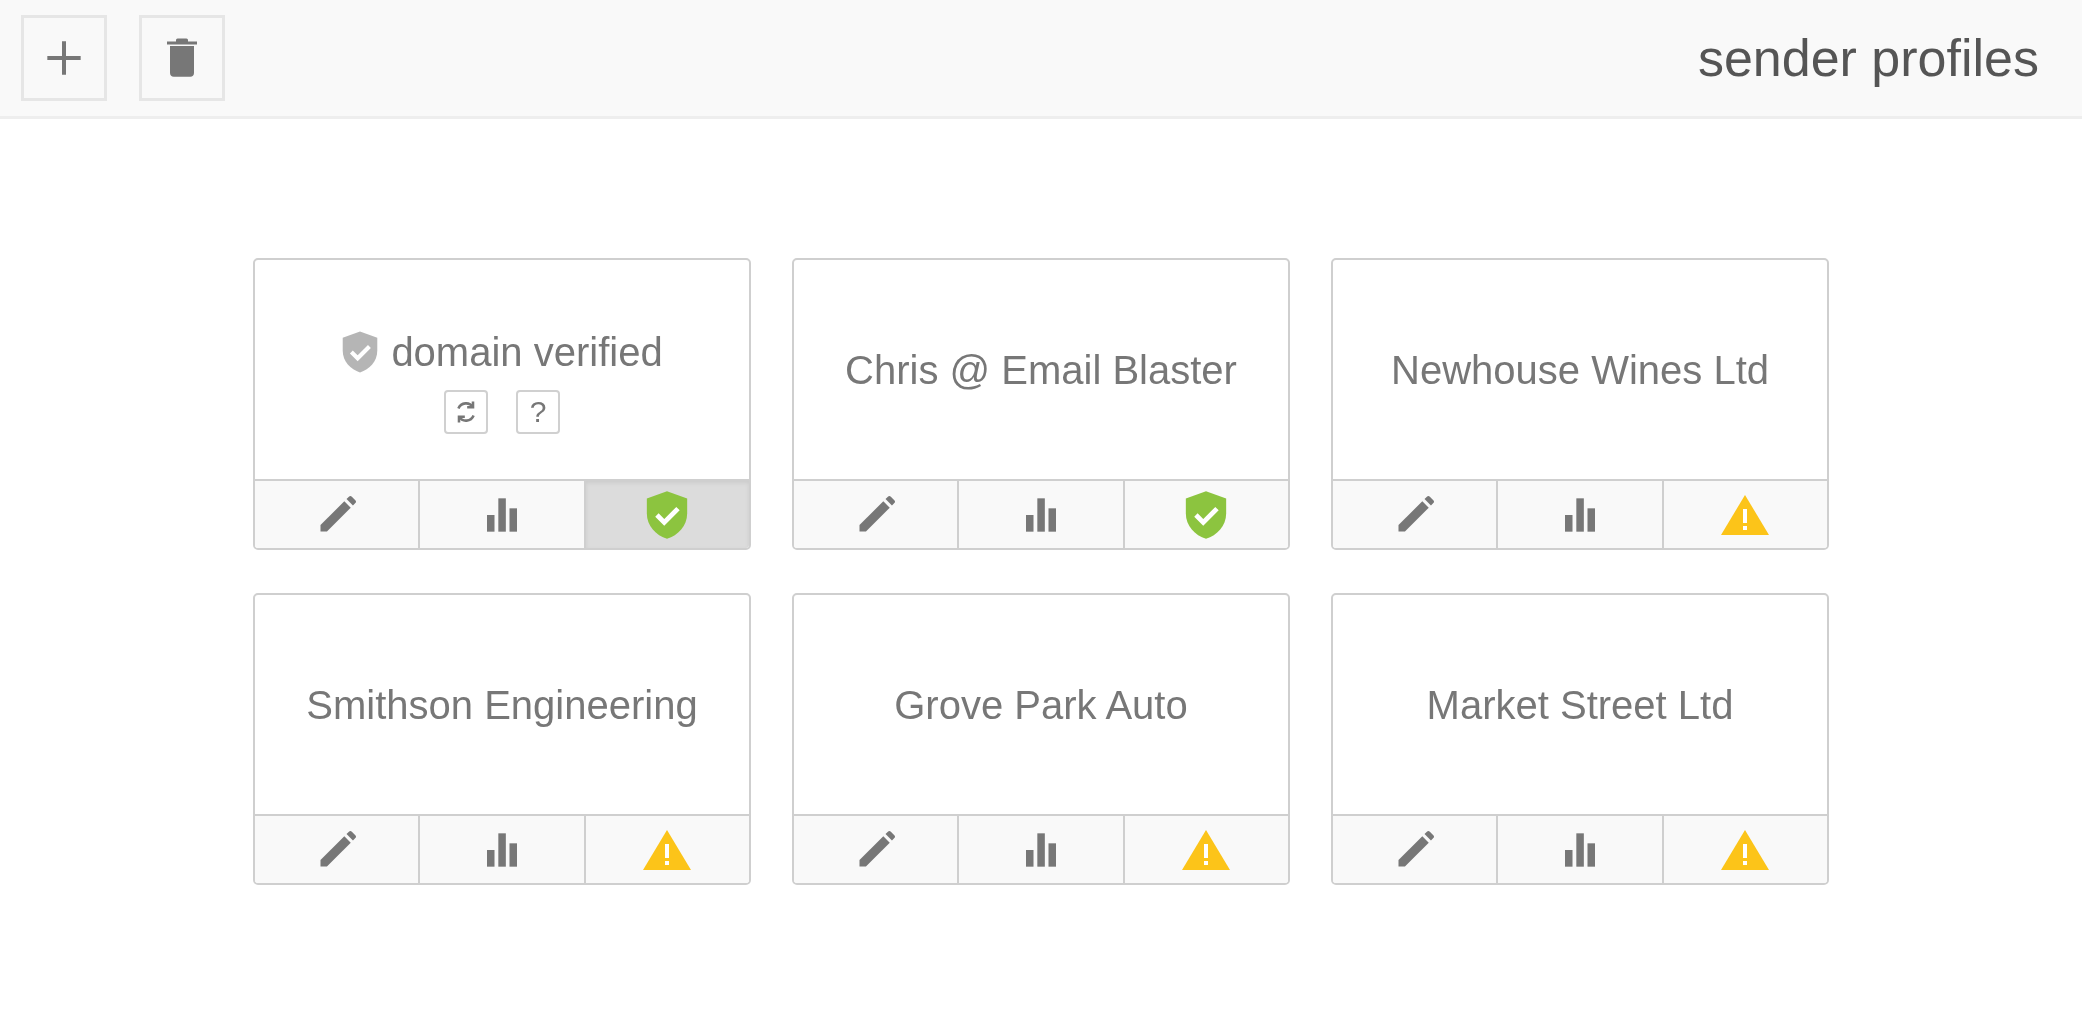 Image resolution: width=2082 pixels, height=1014 pixels. What do you see at coordinates (502, 704) in the screenshot?
I see `profile-name: Smithson Engineering` at bounding box center [502, 704].